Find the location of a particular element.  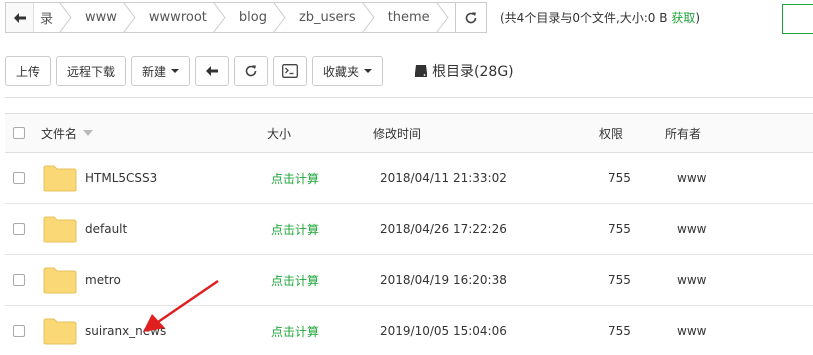

terminal-button is located at coordinates (290, 71).